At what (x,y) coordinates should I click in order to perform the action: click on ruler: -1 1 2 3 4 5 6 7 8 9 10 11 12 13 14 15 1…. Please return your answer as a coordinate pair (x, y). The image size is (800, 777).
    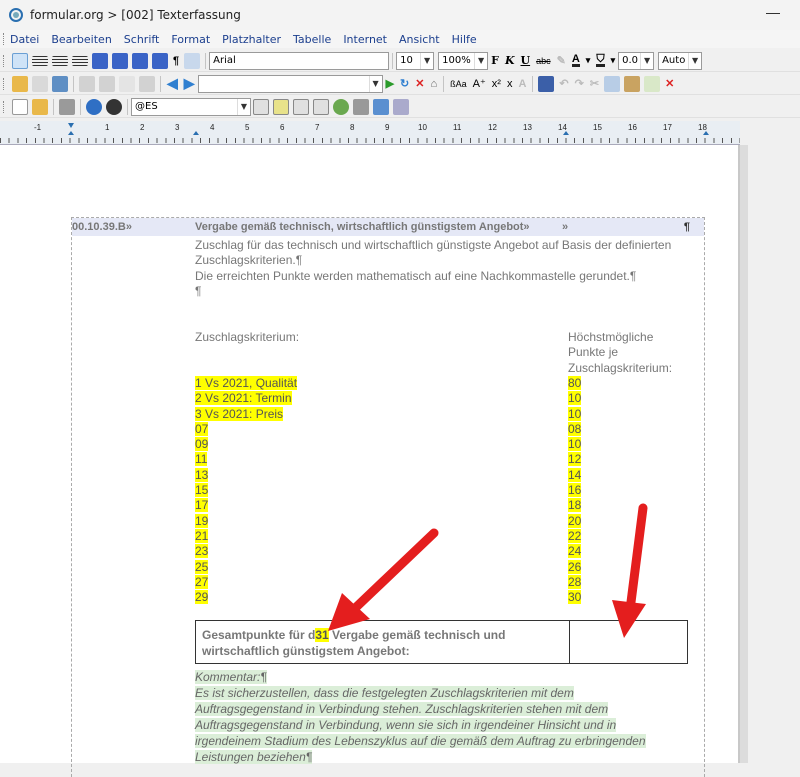
    Looking at the image, I should click on (370, 133).